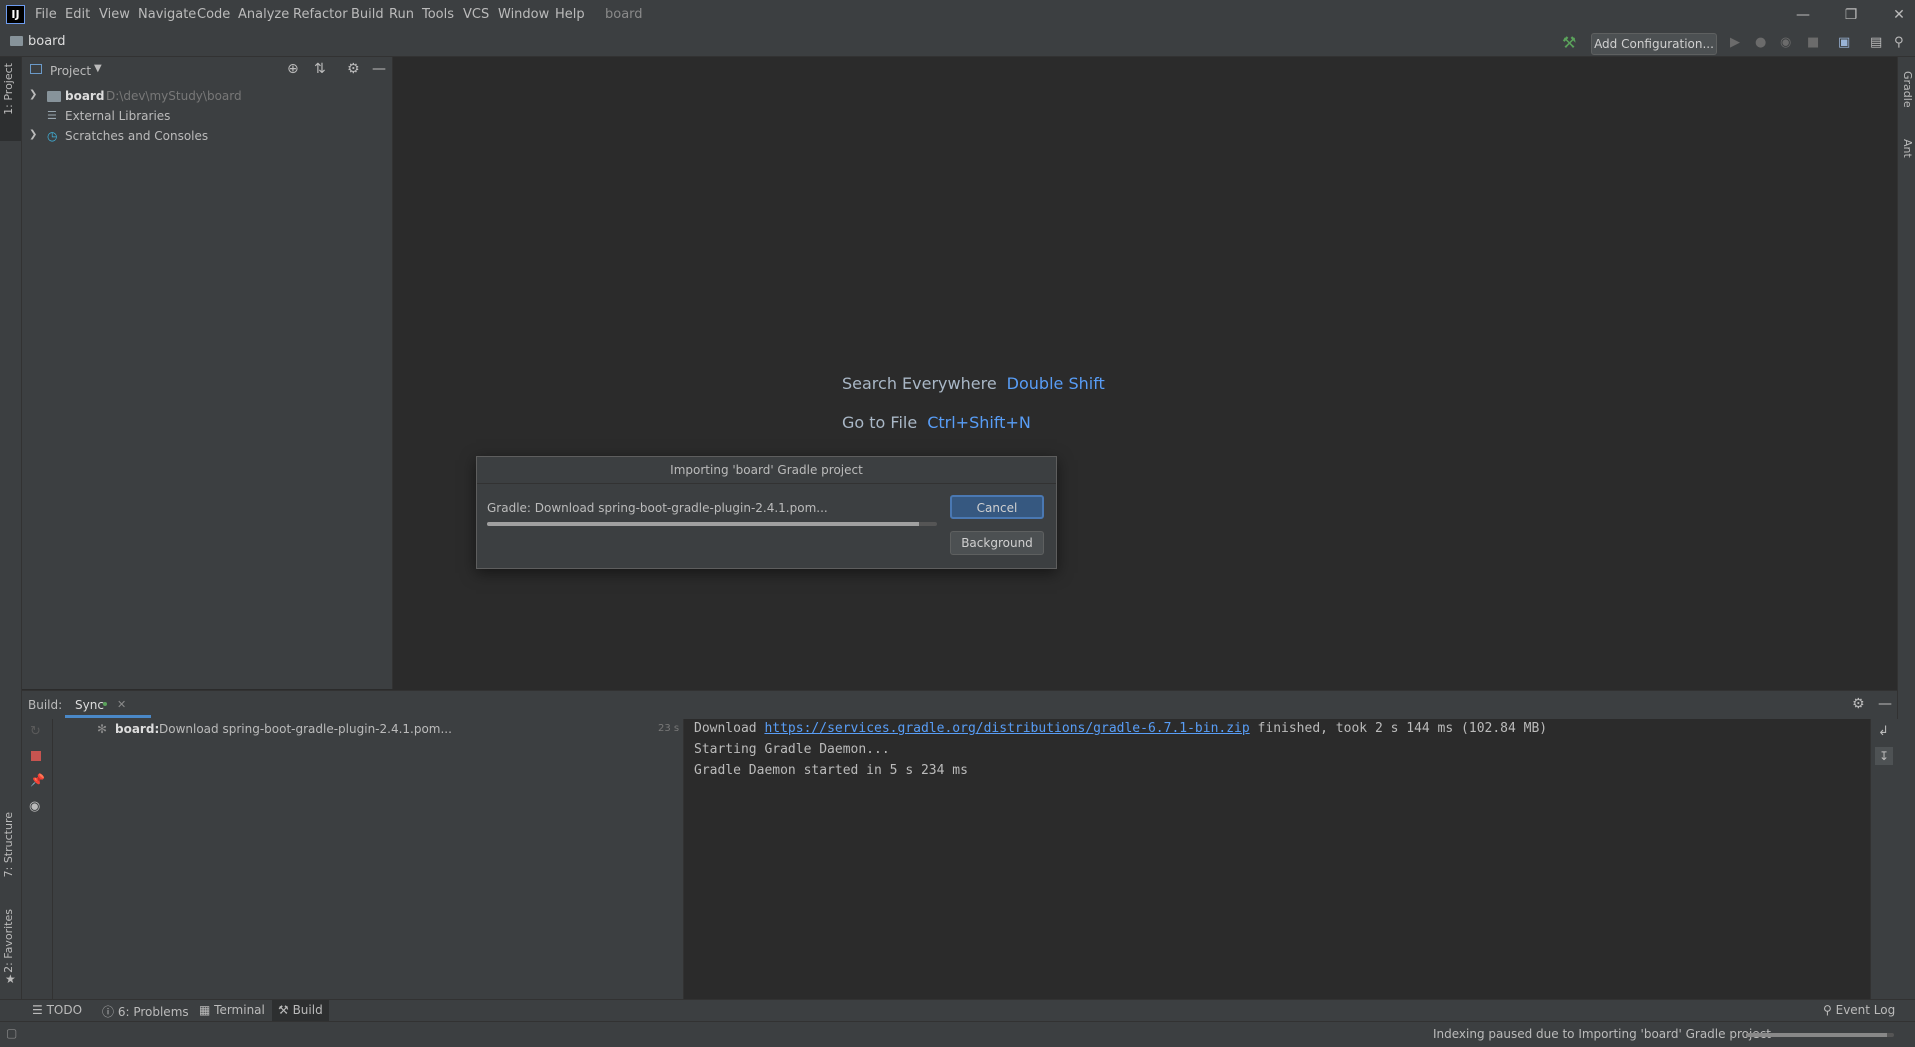  I want to click on tab-label: Event Log, so click(1865, 1010).